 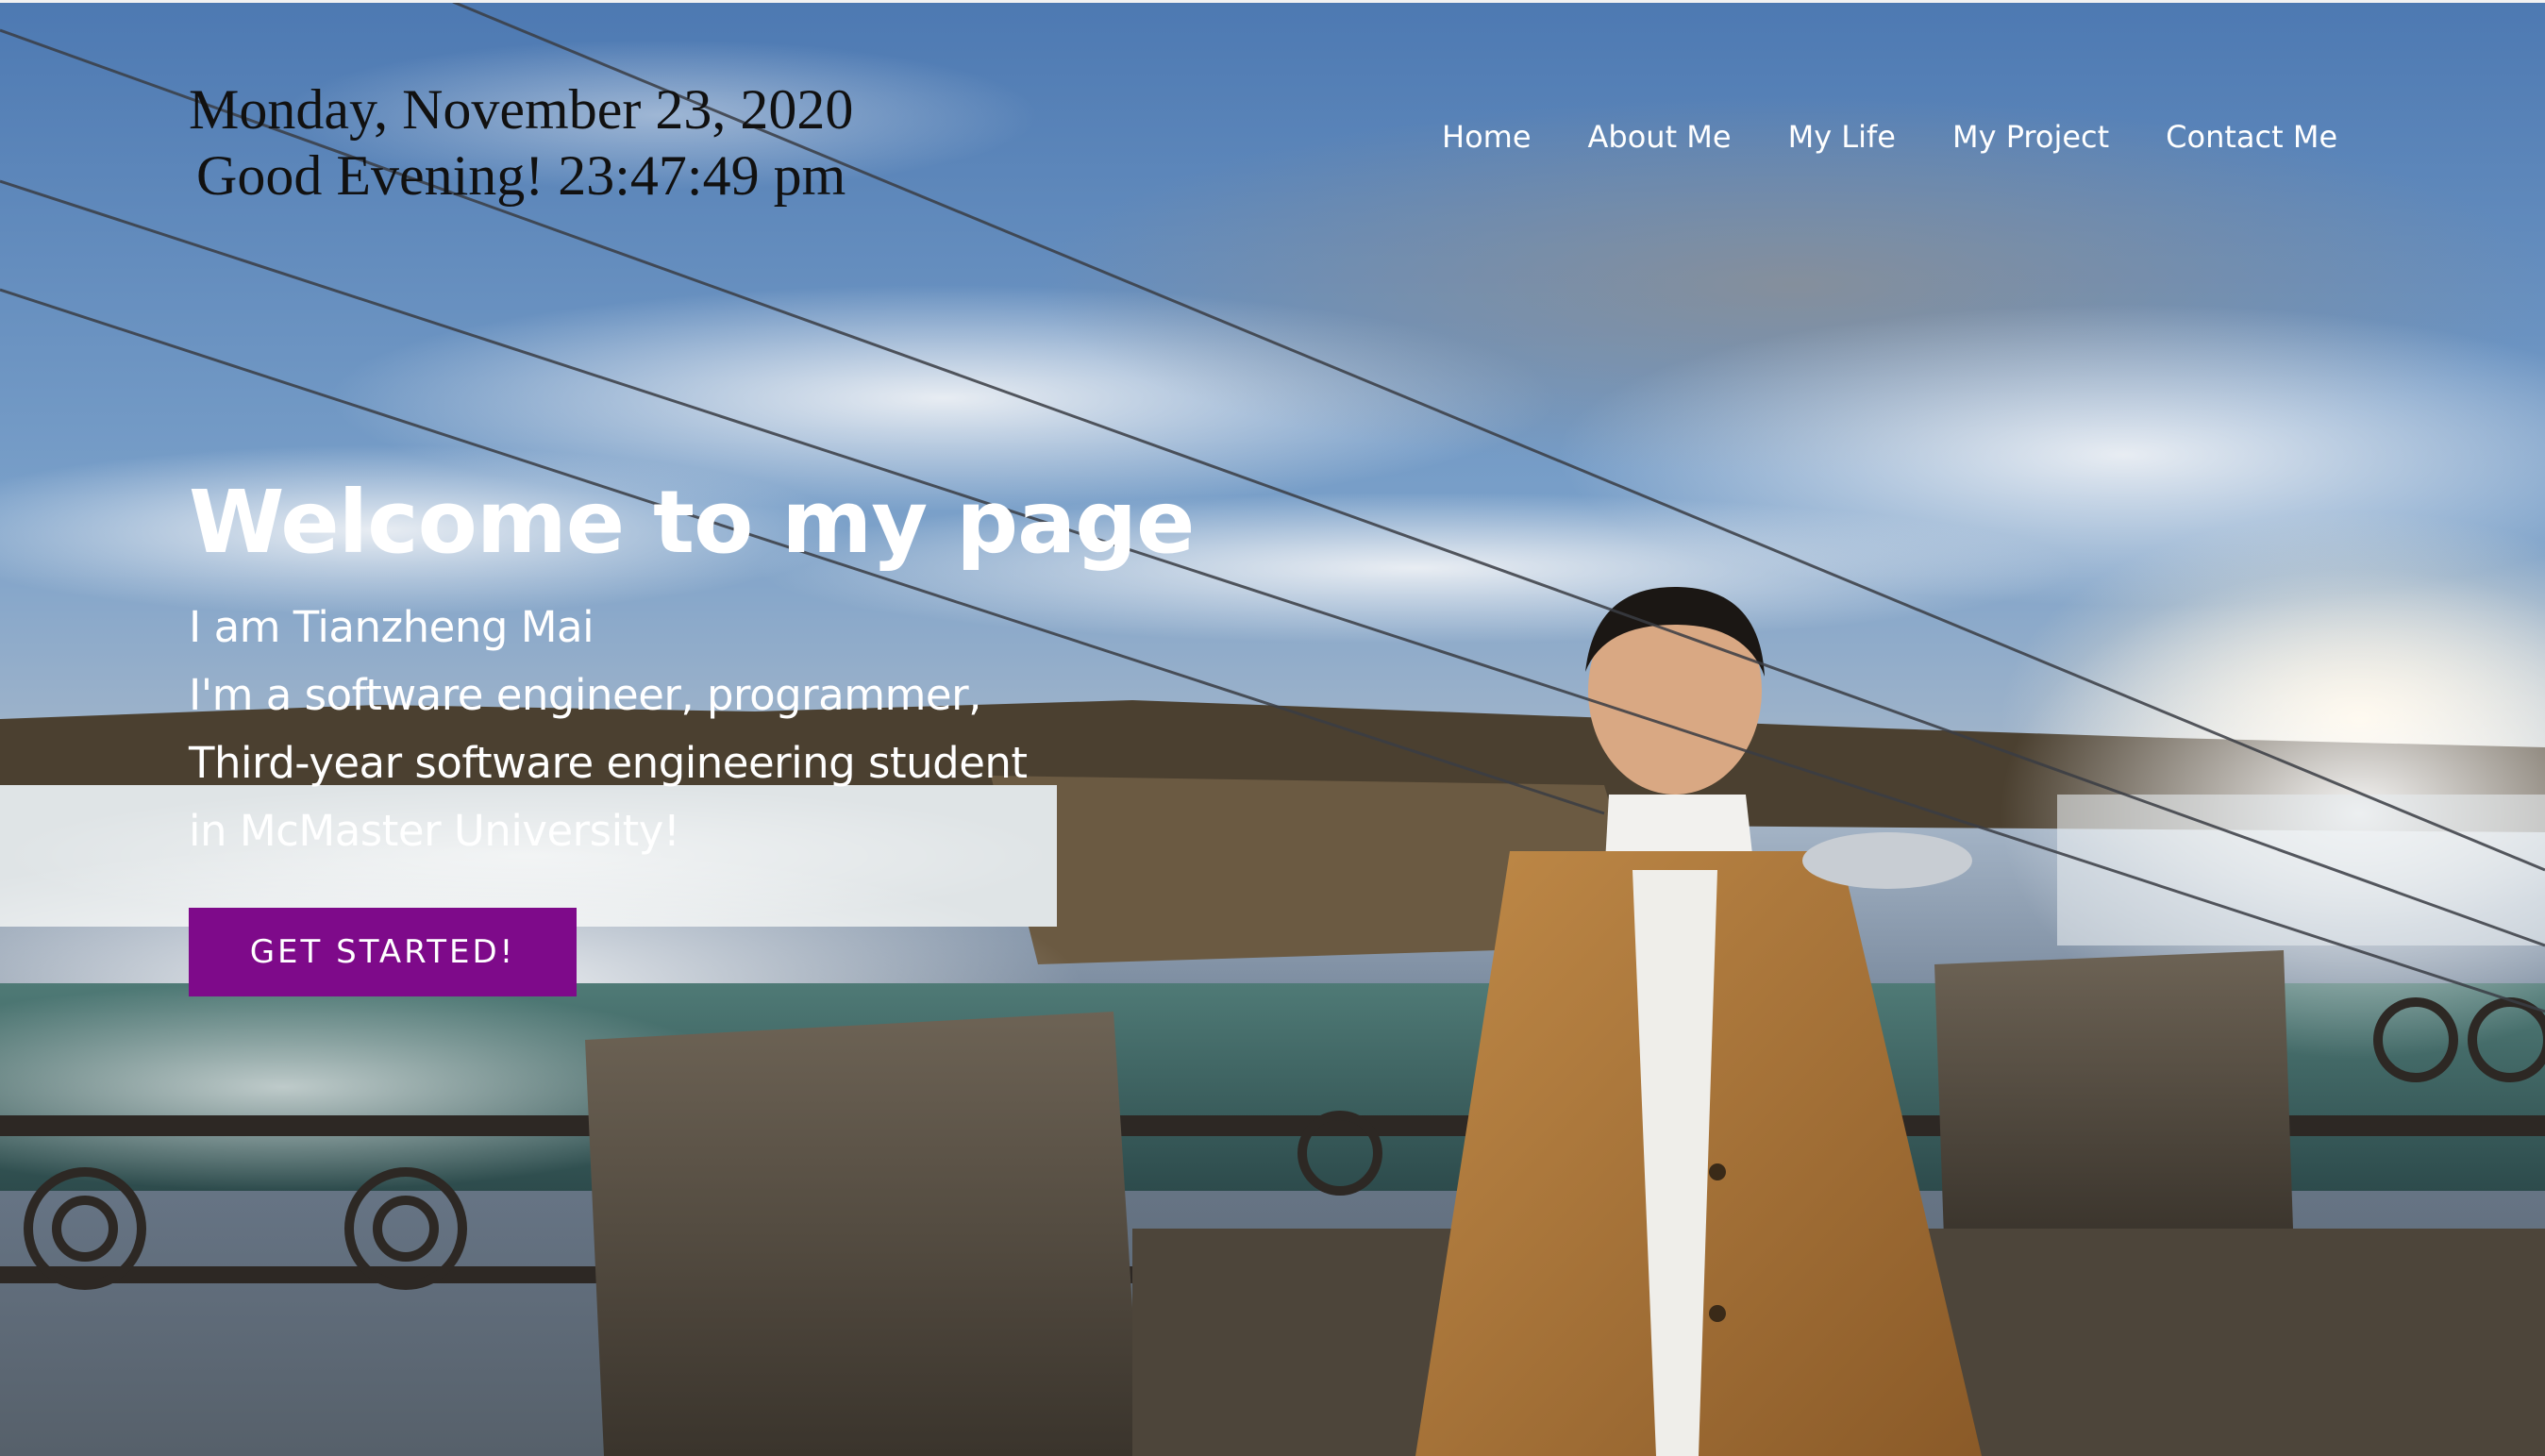 What do you see at coordinates (1660, 137) in the screenshot?
I see `nav-about-me: About Me` at bounding box center [1660, 137].